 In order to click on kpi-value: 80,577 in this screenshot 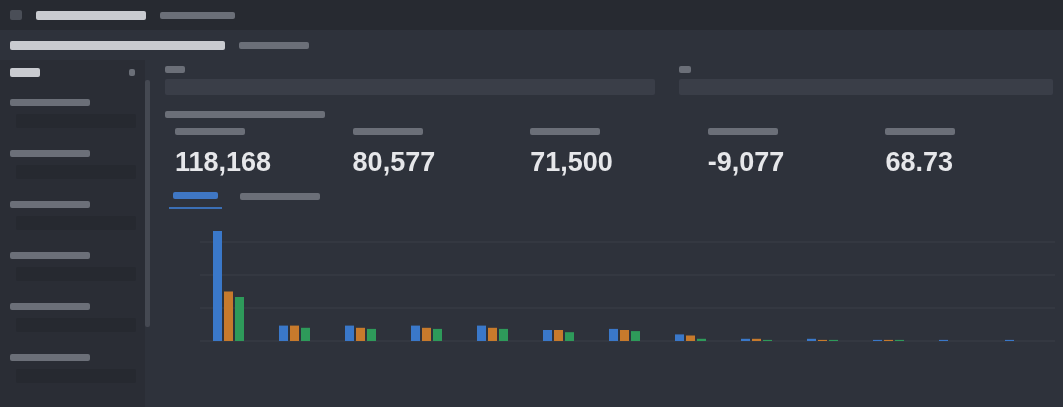, I will do `click(394, 162)`.